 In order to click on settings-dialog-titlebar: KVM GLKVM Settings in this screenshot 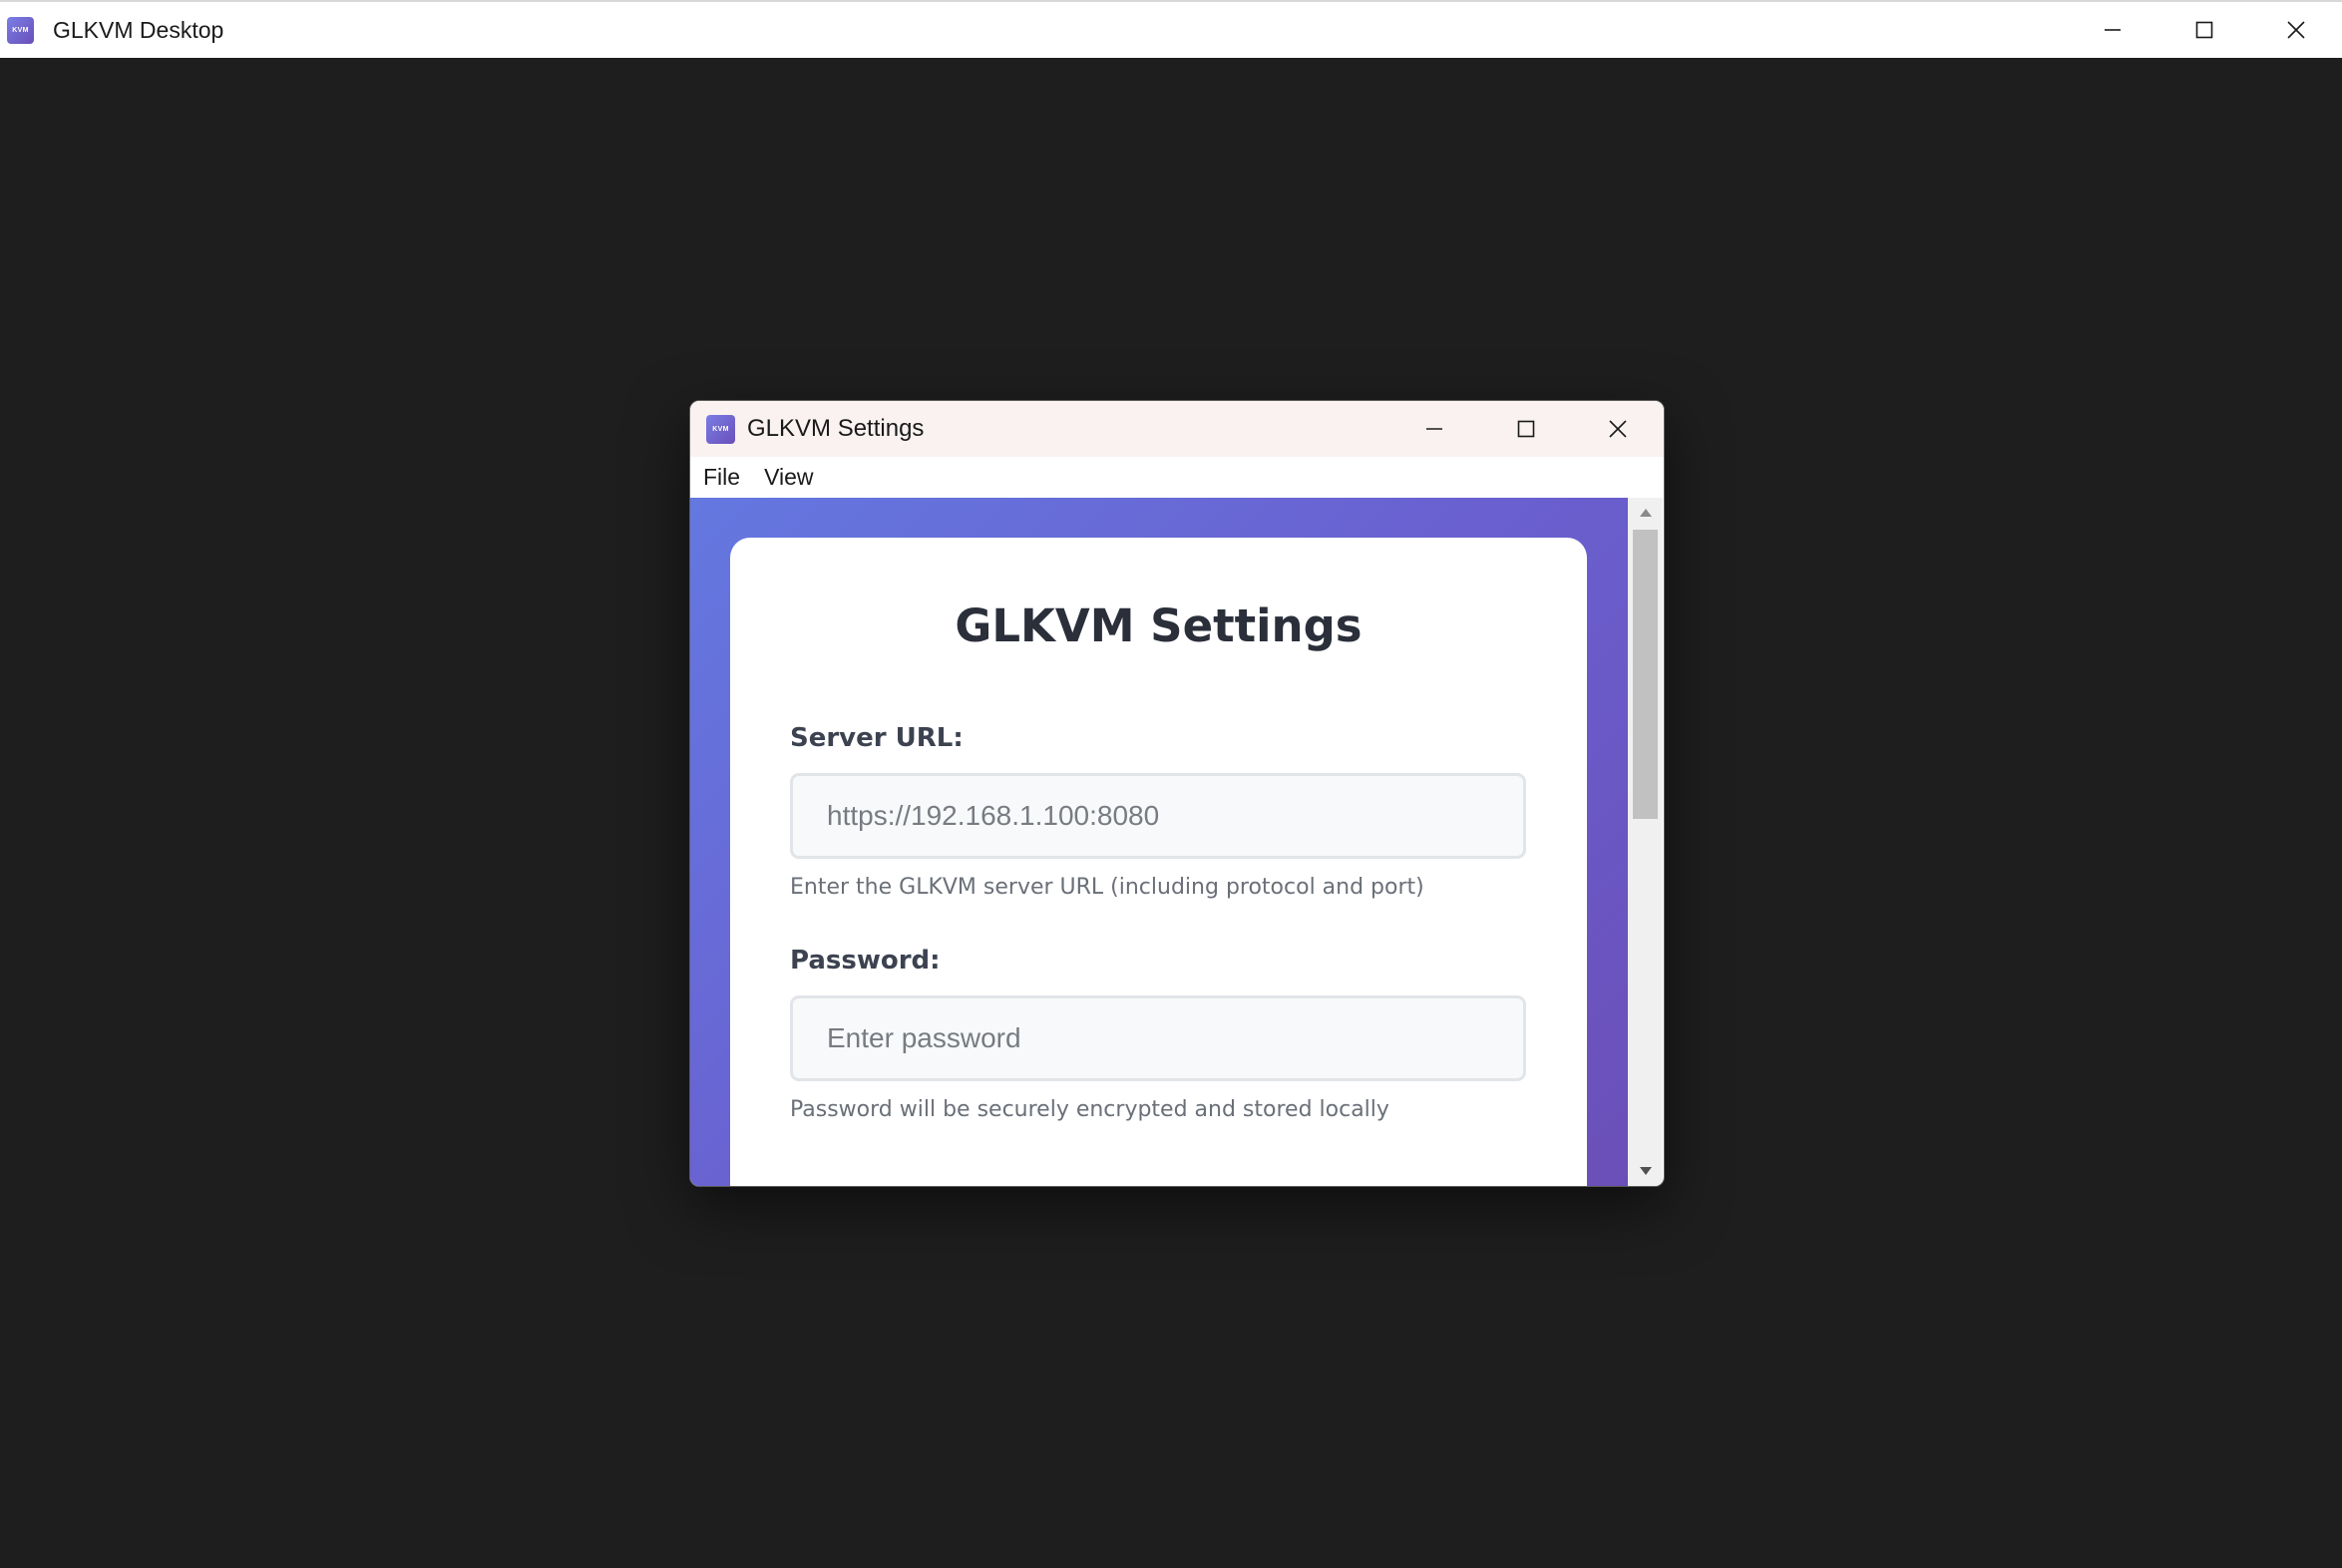, I will do `click(1177, 429)`.